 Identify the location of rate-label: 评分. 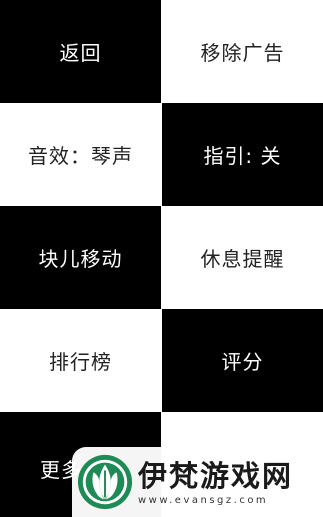
(242, 362).